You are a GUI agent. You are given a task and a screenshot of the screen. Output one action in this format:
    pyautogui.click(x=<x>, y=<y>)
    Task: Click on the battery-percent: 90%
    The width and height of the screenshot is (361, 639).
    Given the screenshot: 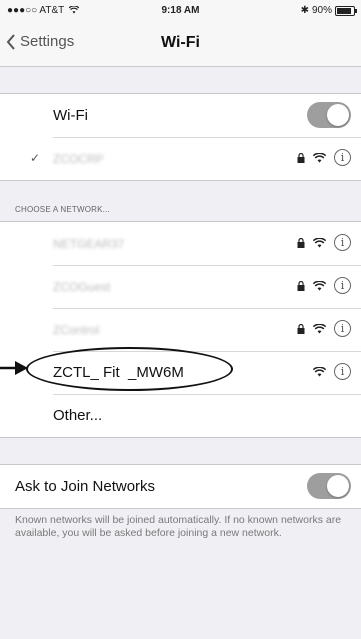 What is the action you would take?
    pyautogui.click(x=321, y=10)
    